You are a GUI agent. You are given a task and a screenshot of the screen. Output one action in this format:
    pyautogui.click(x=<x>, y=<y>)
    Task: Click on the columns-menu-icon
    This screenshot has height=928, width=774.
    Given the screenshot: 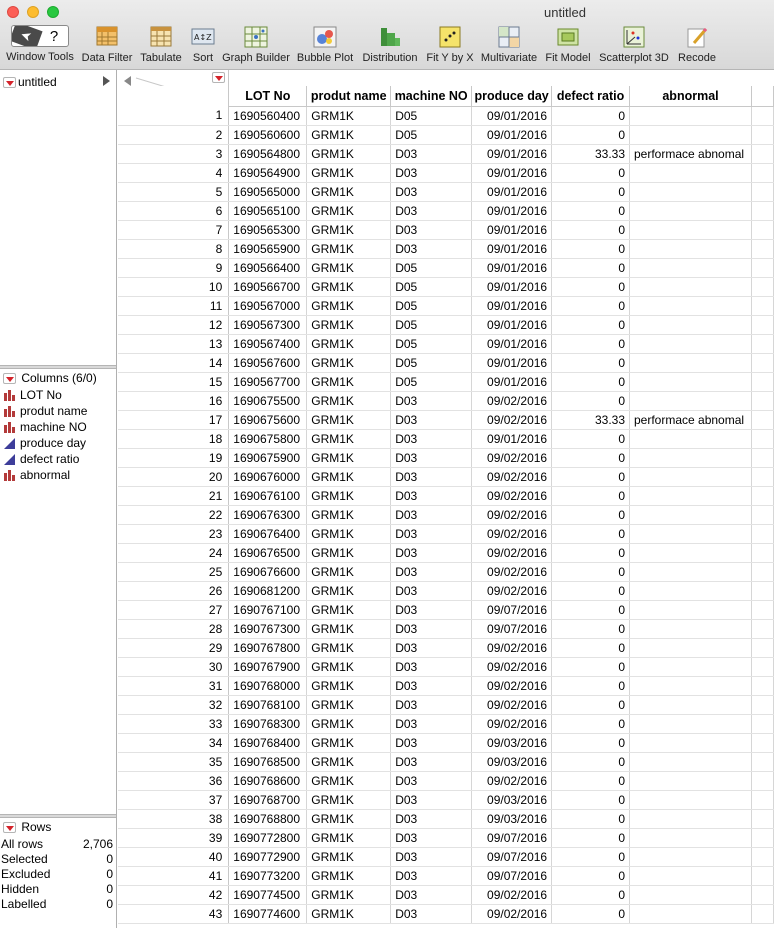 What is the action you would take?
    pyautogui.click(x=9, y=379)
    